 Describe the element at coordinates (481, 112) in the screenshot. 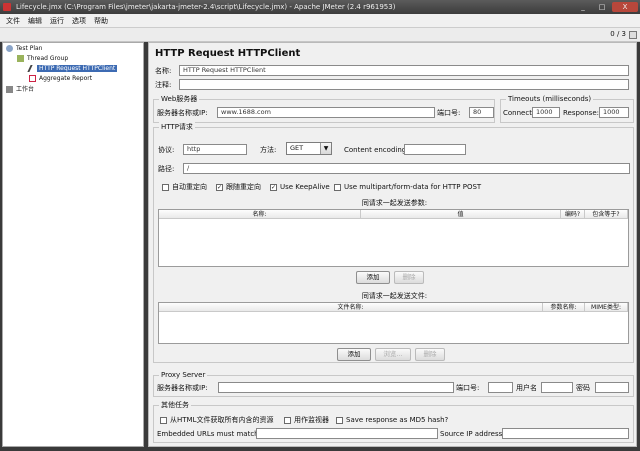

I see `port-input: 80` at that location.